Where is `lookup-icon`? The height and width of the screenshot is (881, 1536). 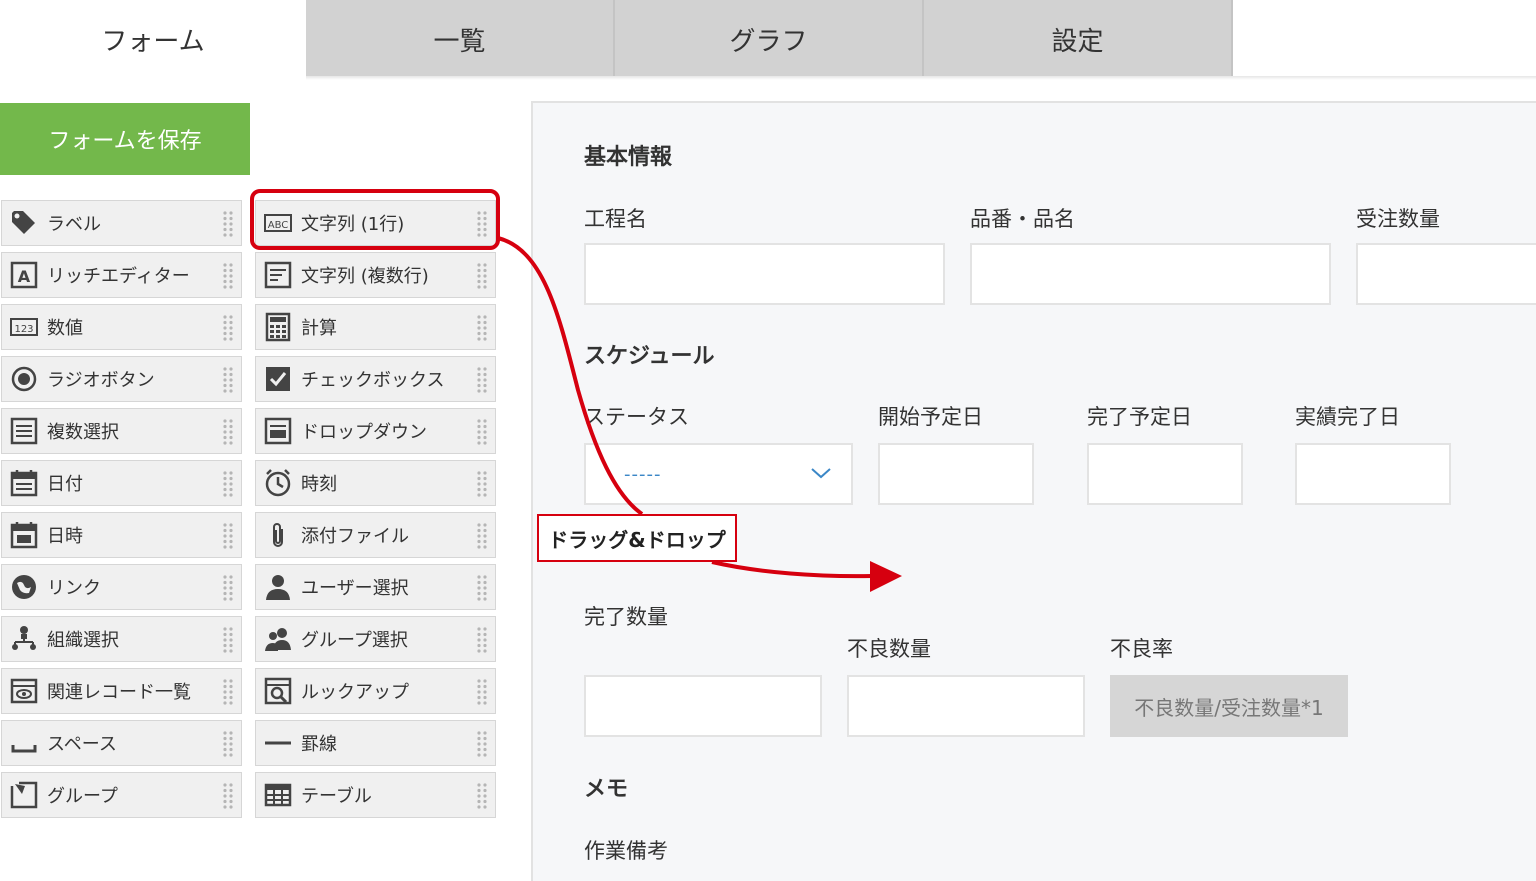
lookup-icon is located at coordinates (278, 691).